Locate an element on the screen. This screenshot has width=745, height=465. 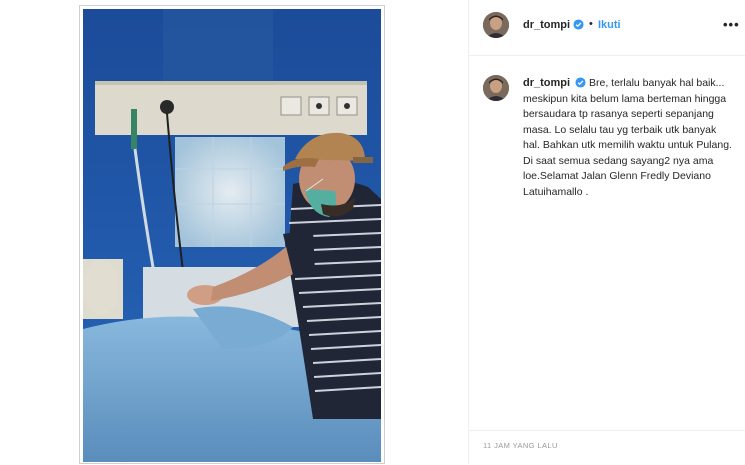
more-options-icon: ••• is located at coordinates (731, 24).